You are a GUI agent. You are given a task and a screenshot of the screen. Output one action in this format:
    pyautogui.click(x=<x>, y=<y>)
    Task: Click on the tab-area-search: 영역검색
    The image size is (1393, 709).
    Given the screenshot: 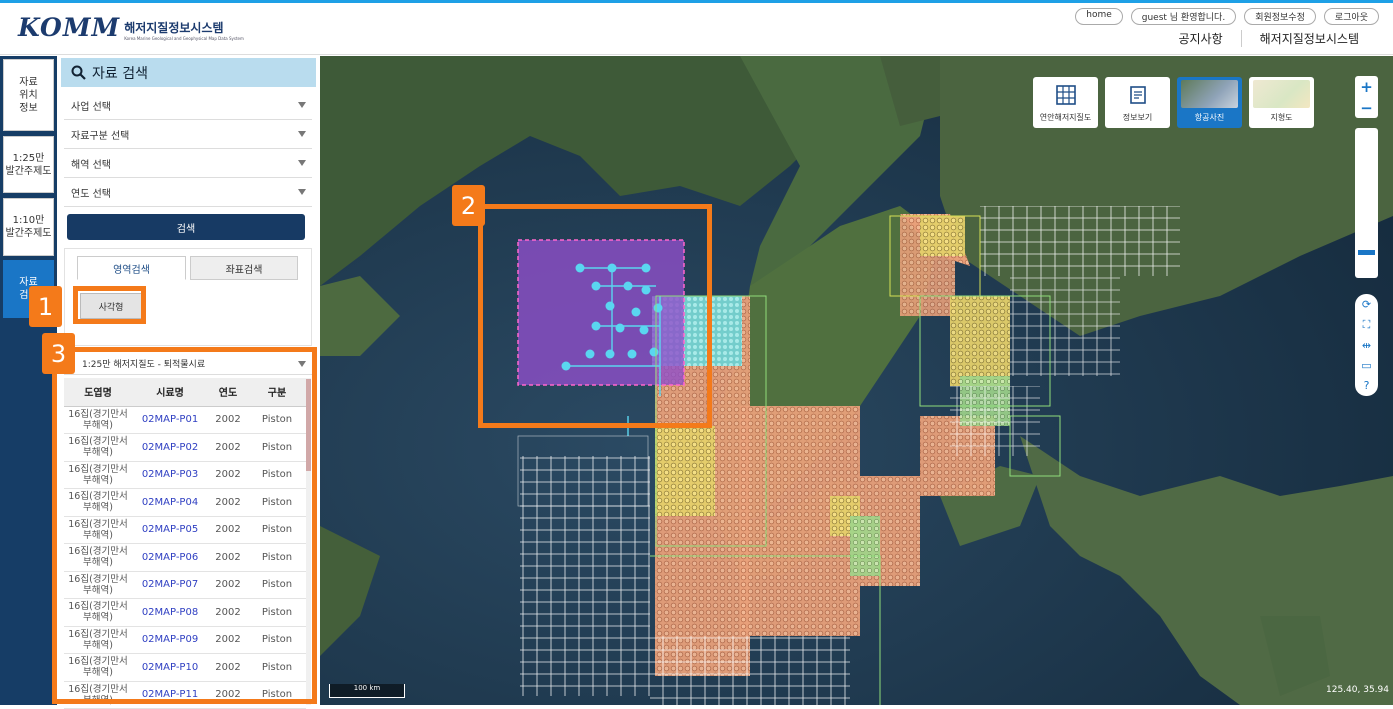 What is the action you would take?
    pyautogui.click(x=131, y=268)
    